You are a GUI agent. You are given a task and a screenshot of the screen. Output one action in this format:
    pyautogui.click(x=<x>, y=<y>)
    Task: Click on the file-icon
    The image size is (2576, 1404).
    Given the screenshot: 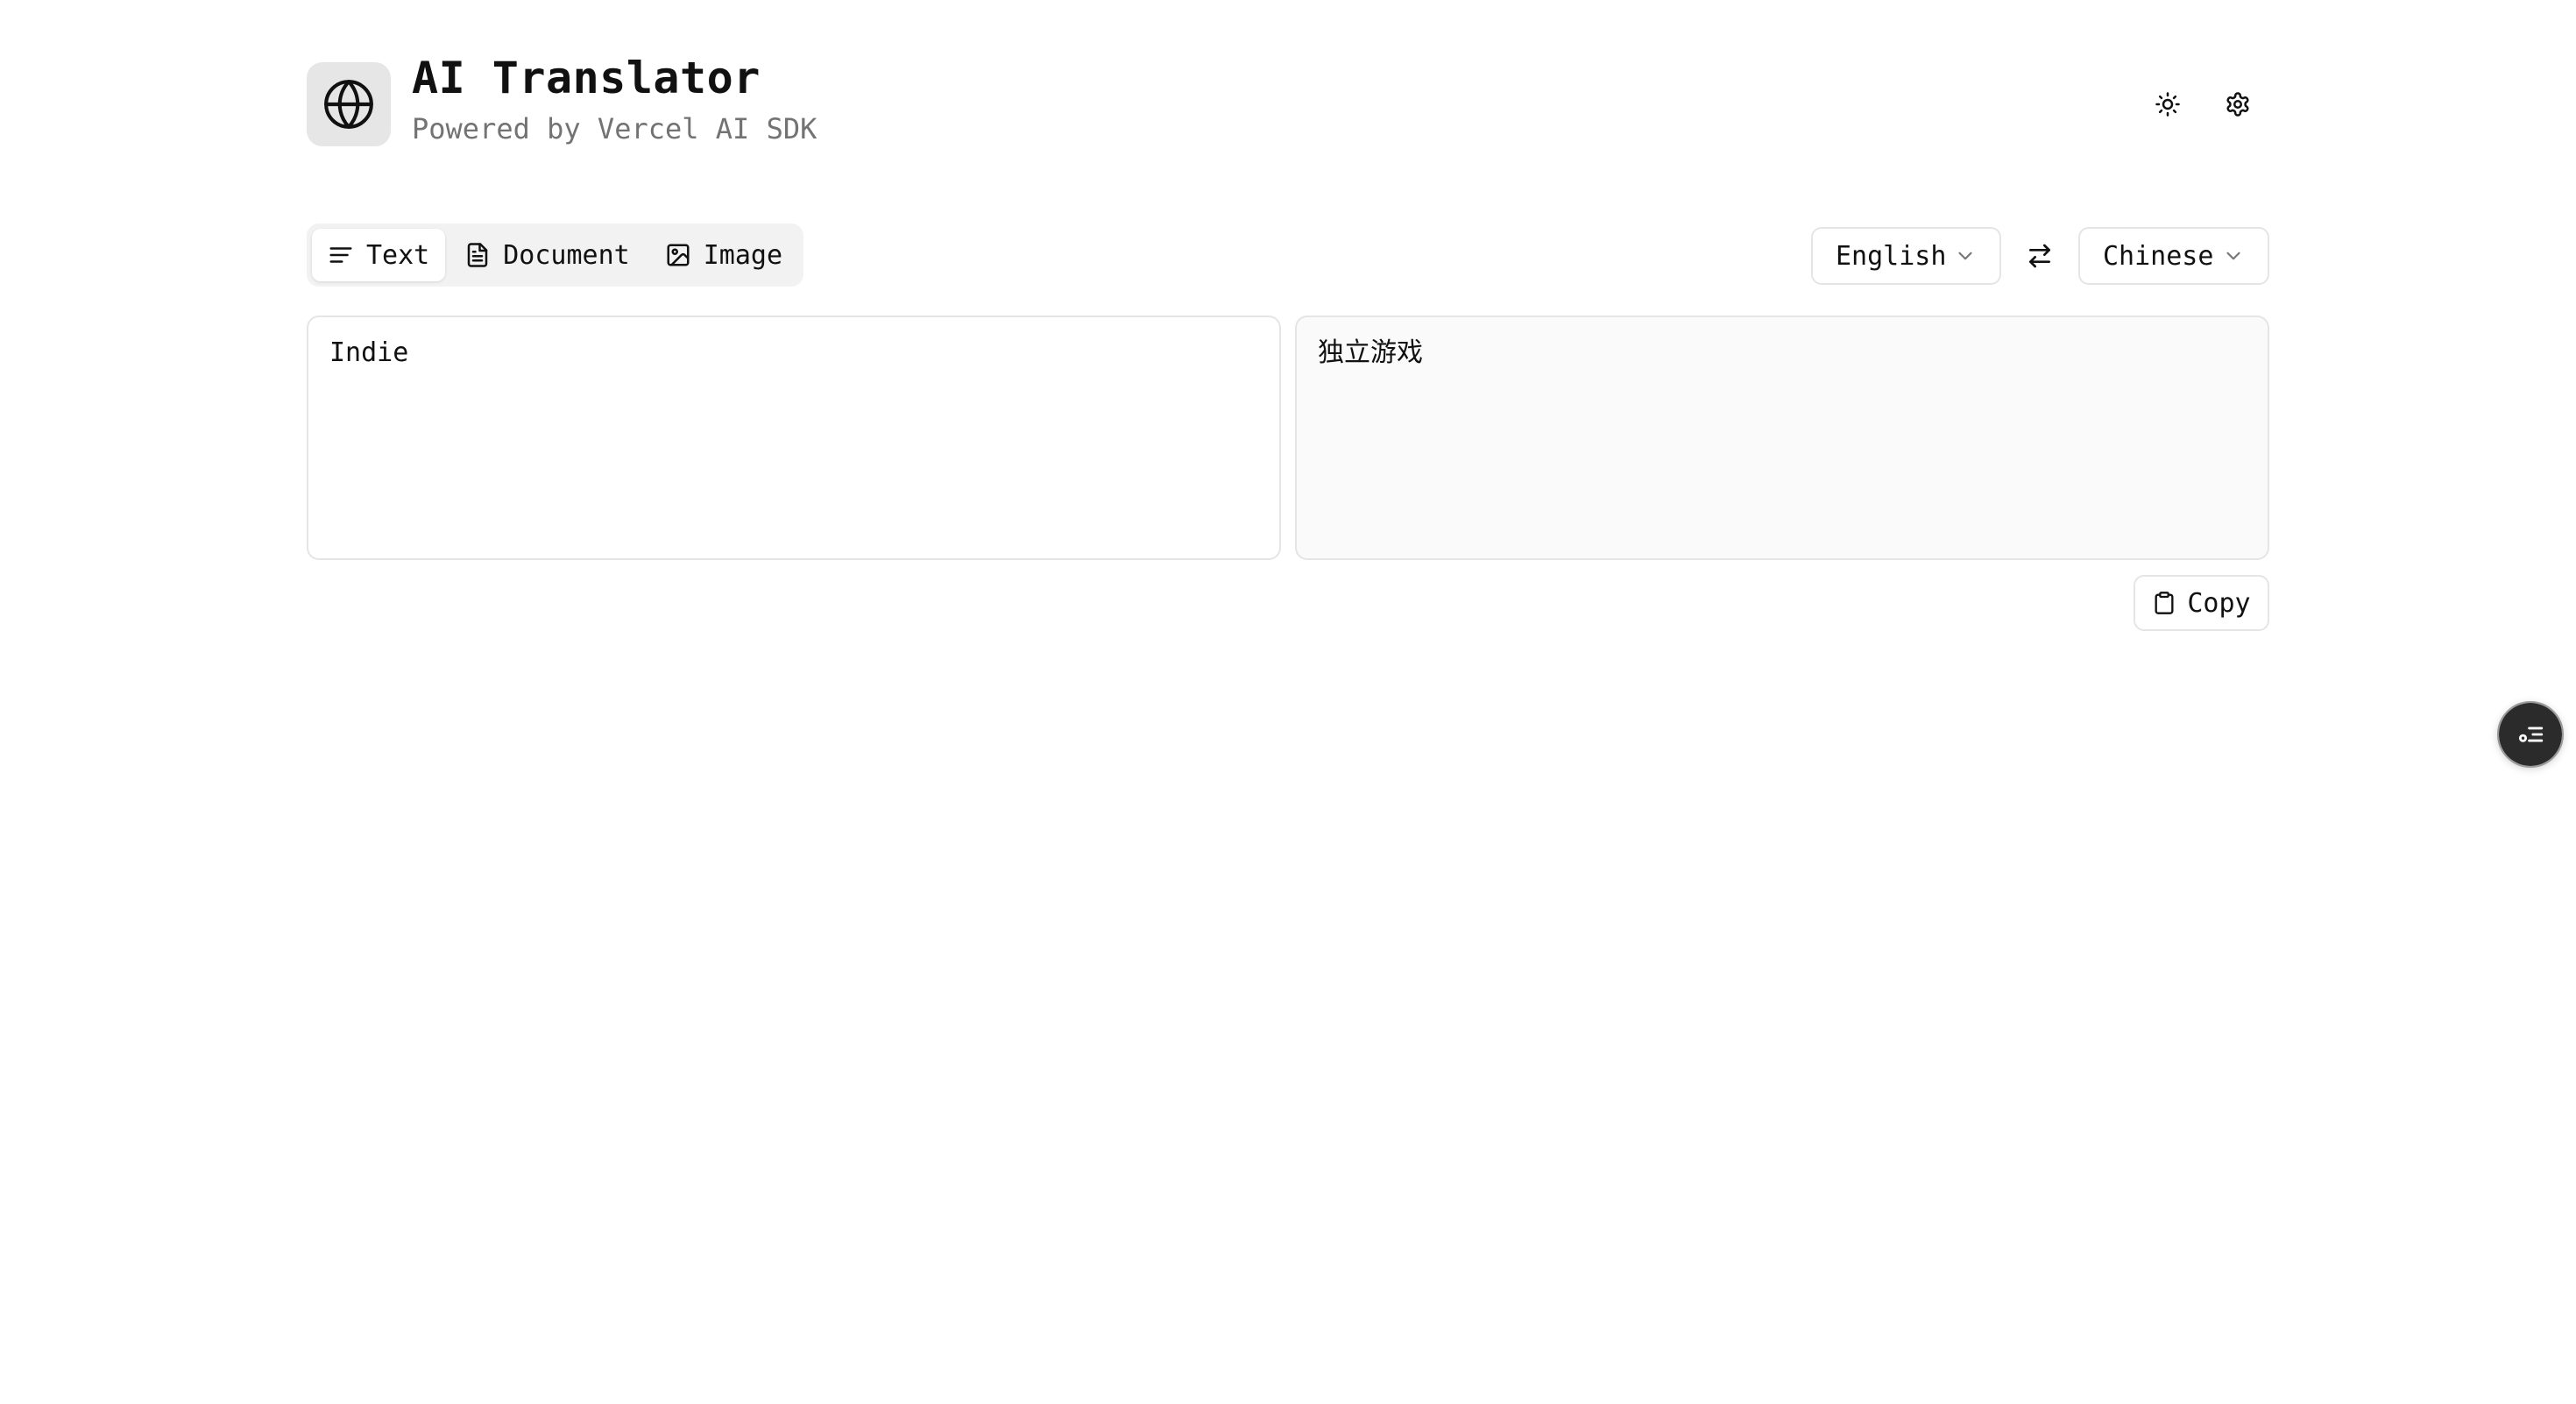 What is the action you would take?
    pyautogui.click(x=478, y=255)
    